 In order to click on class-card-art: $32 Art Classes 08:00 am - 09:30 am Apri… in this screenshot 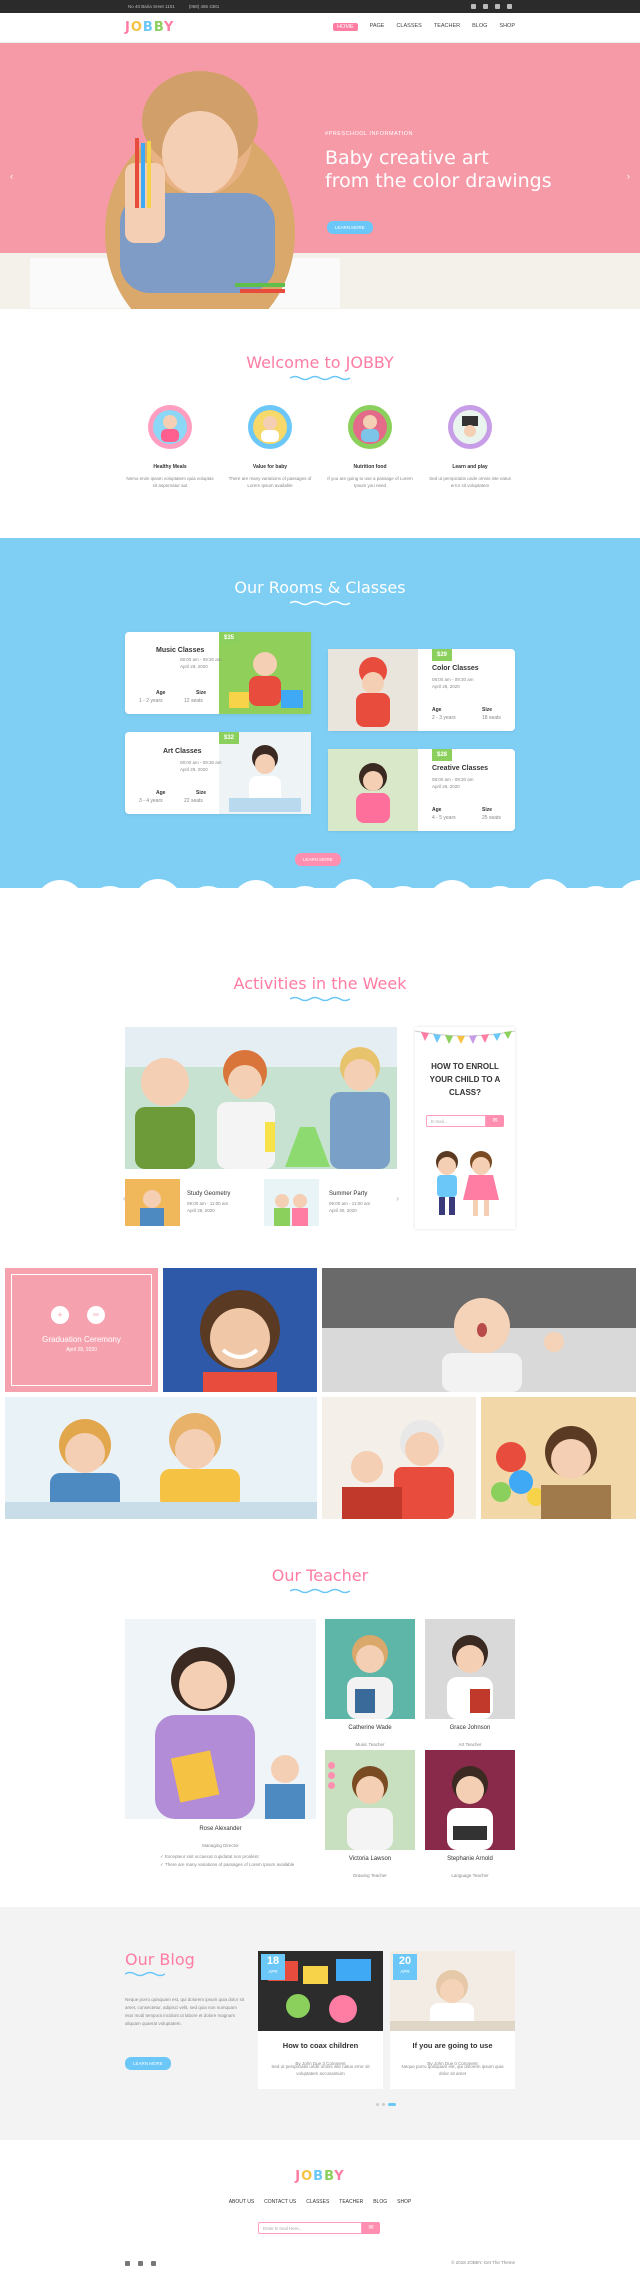, I will do `click(218, 773)`.